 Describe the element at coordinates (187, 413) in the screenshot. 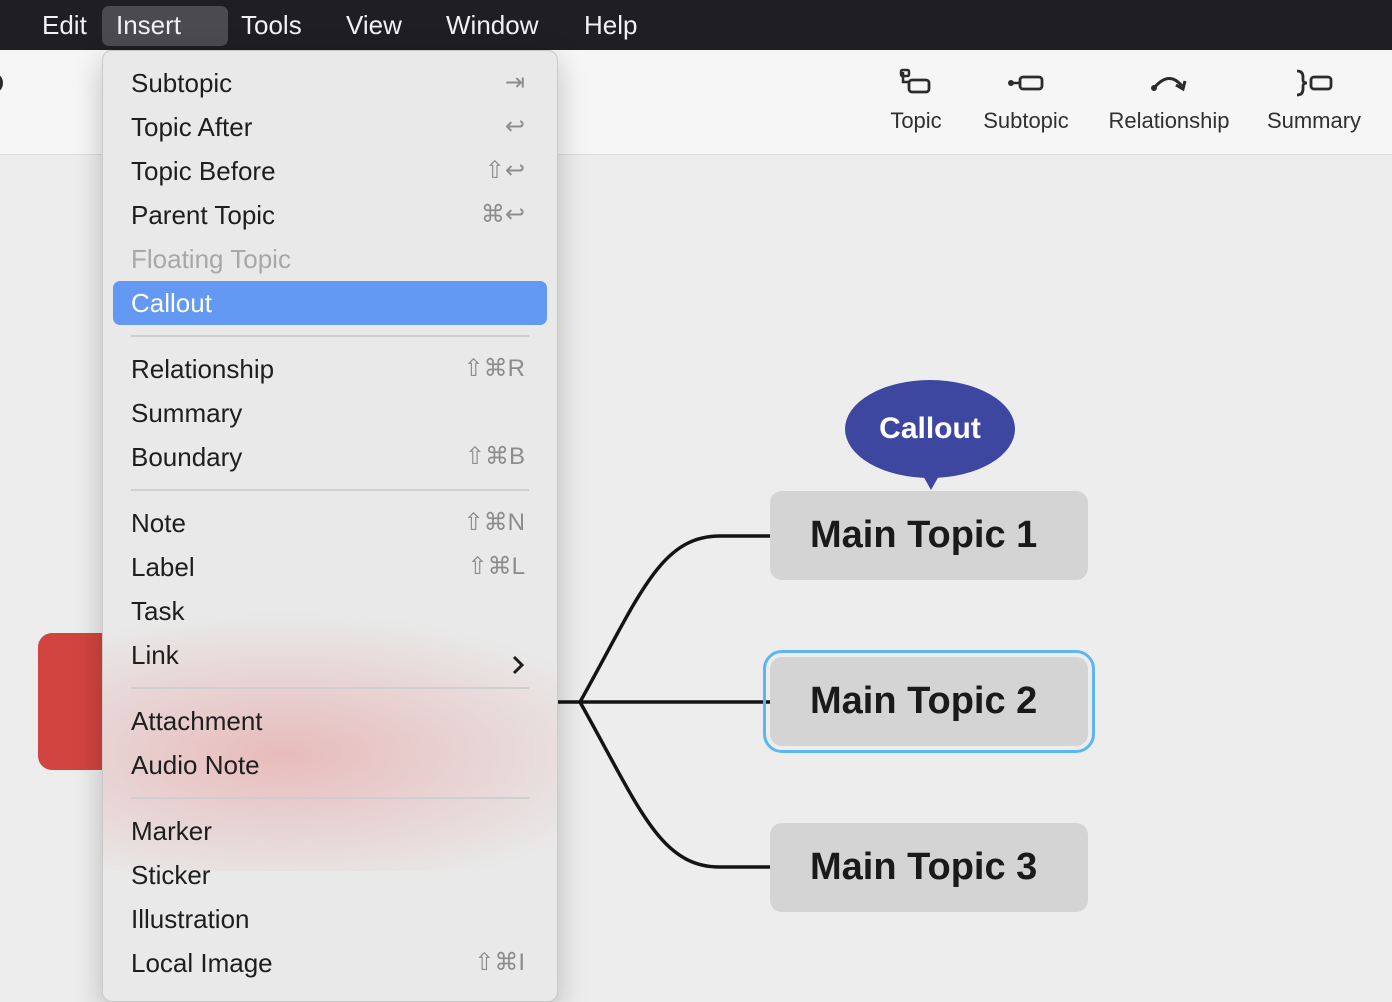

I see `menu-item-label: Summary` at that location.